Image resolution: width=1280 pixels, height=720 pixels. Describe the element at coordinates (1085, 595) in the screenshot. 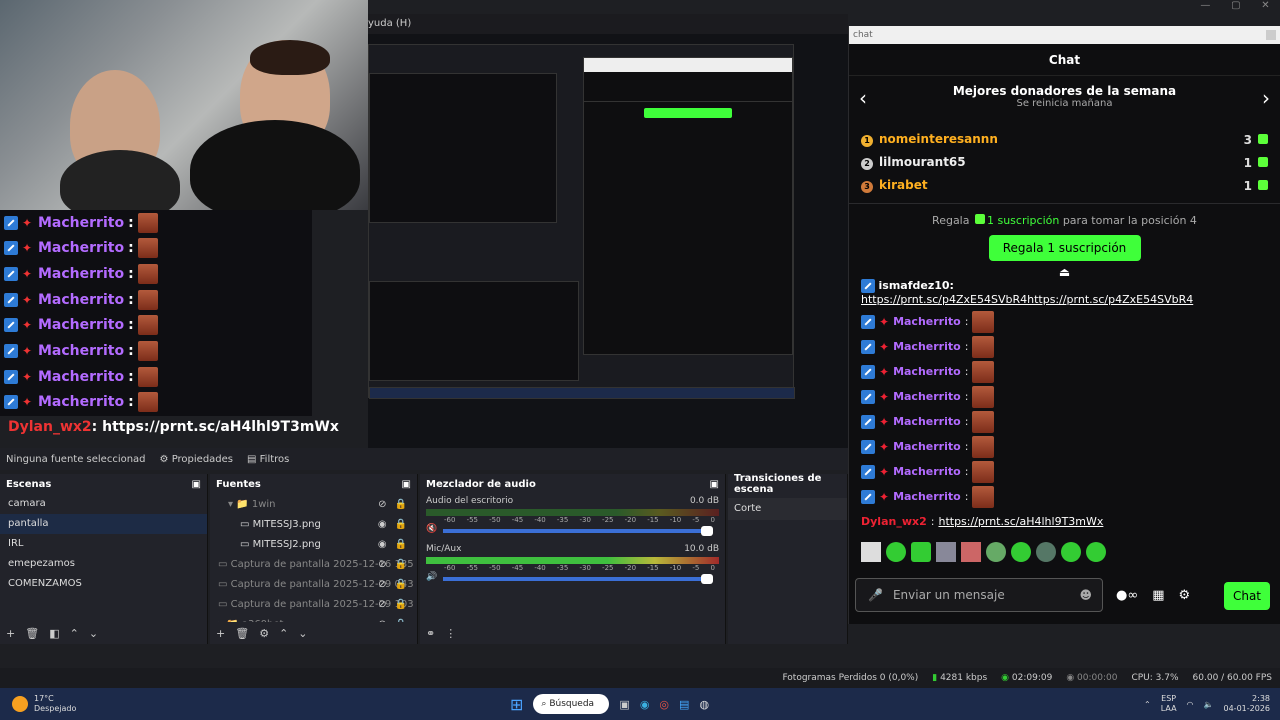

I see `emoji-icon: ☻` at that location.